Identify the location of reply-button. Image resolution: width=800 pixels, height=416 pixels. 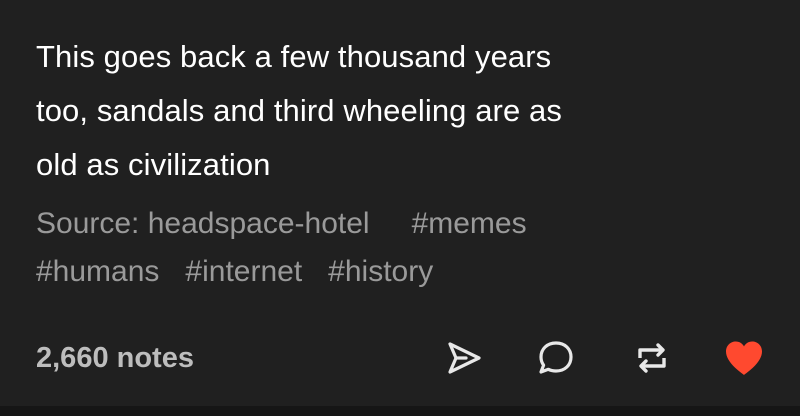
(556, 358).